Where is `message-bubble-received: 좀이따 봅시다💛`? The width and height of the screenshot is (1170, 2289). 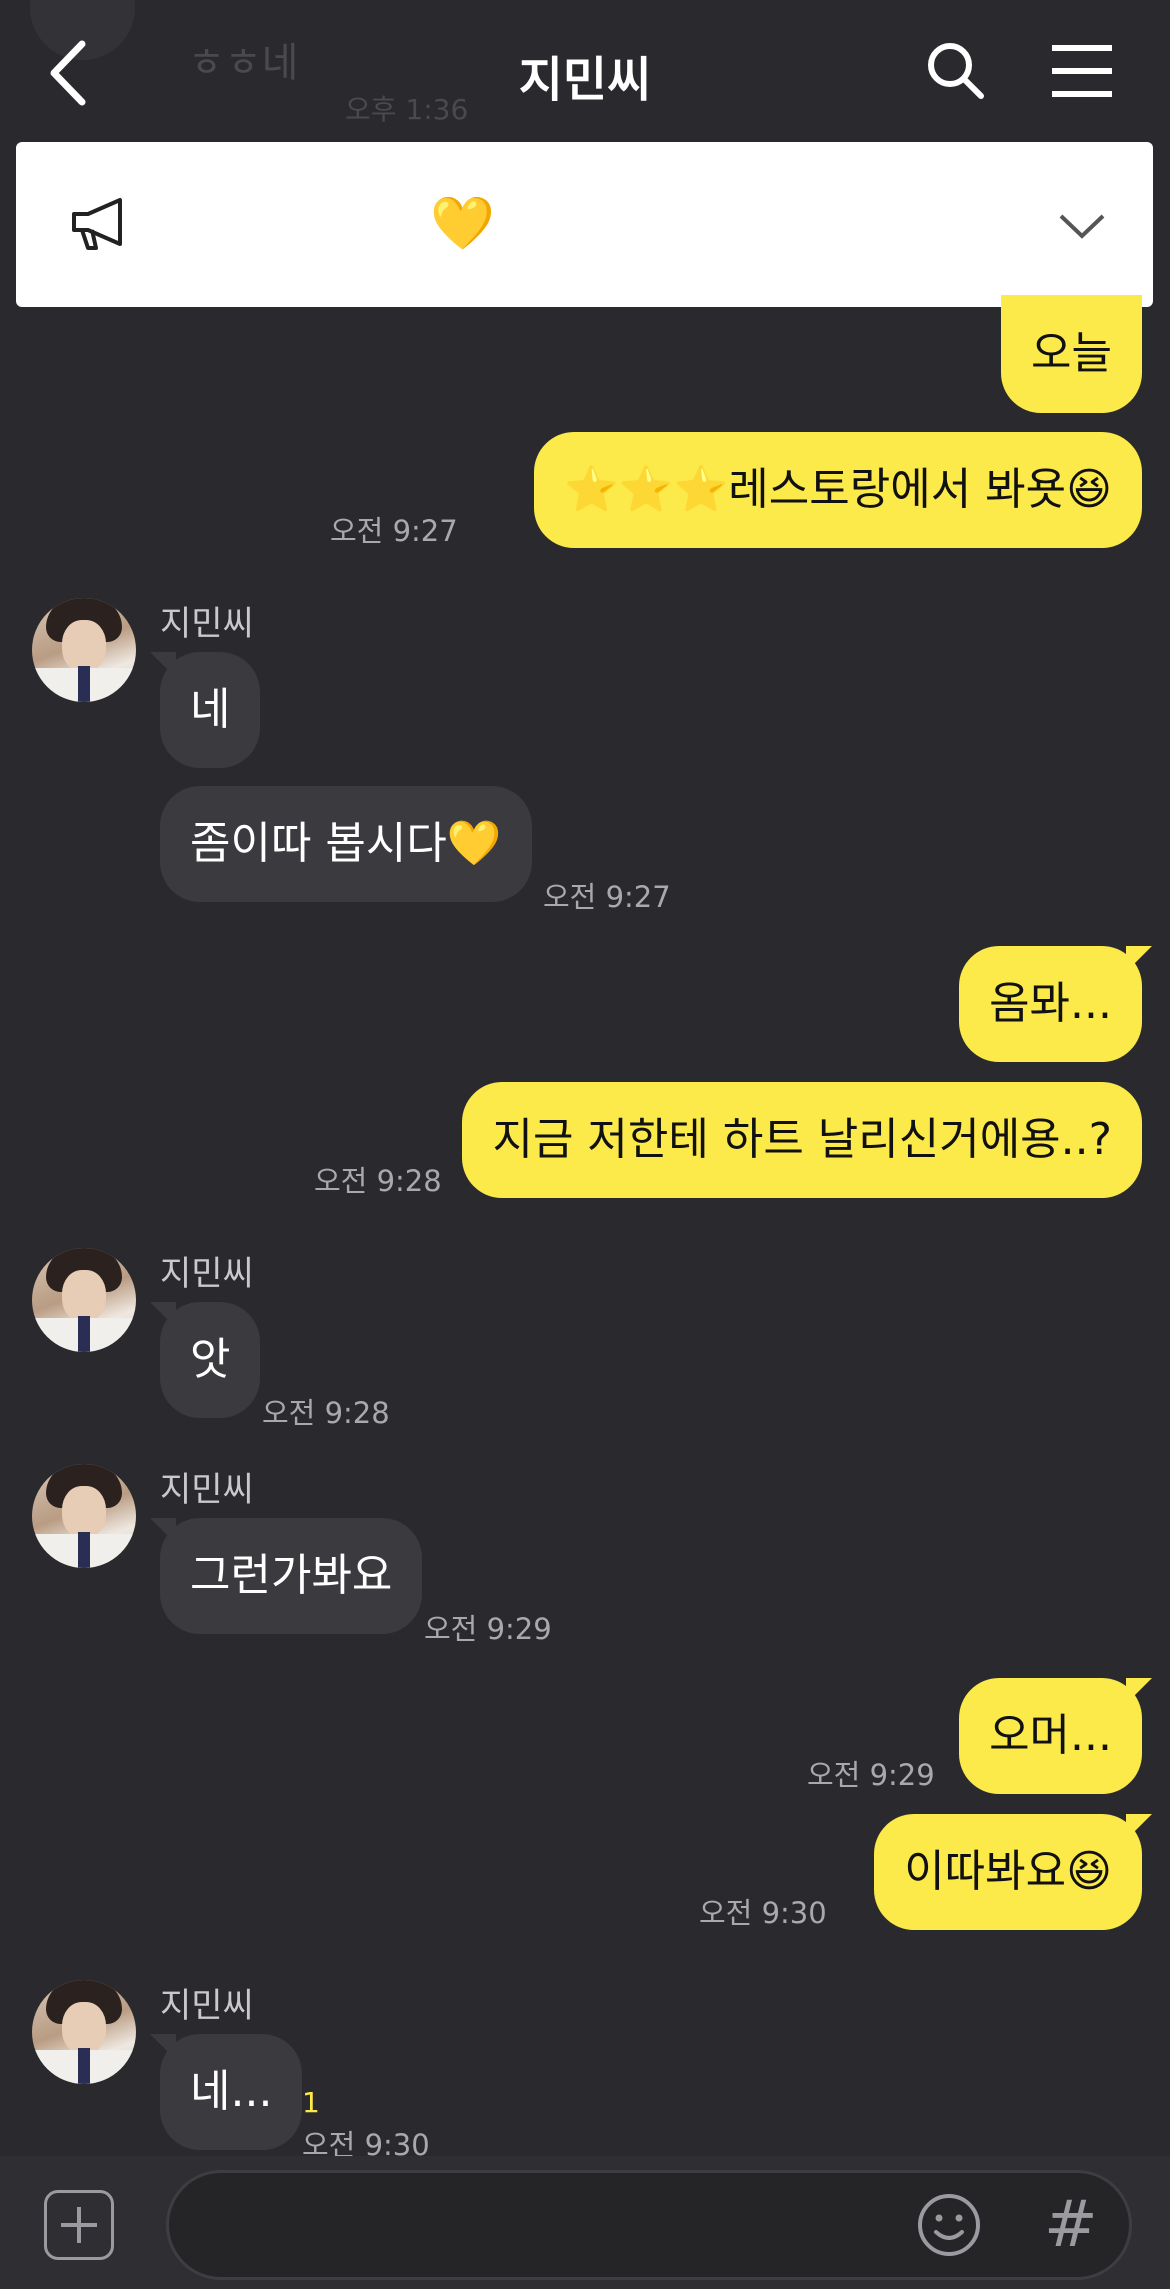 message-bubble-received: 좀이따 봅시다💛 is located at coordinates (346, 844).